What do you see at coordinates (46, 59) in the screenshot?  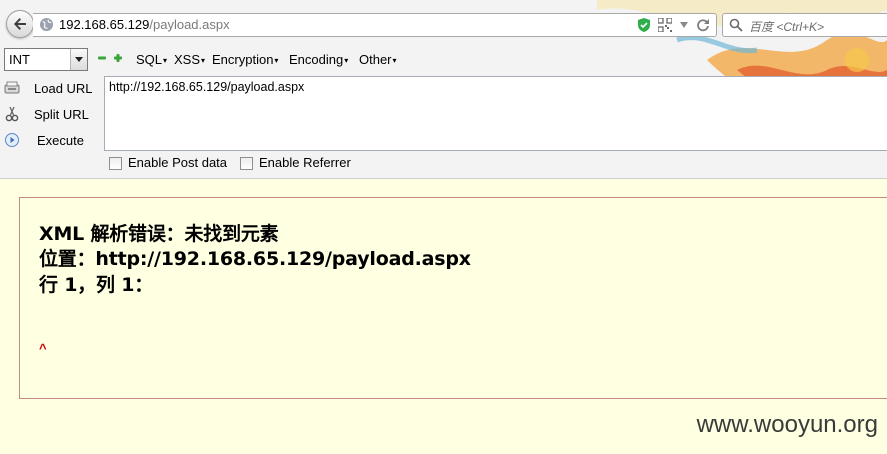 I see `type-select: INT` at bounding box center [46, 59].